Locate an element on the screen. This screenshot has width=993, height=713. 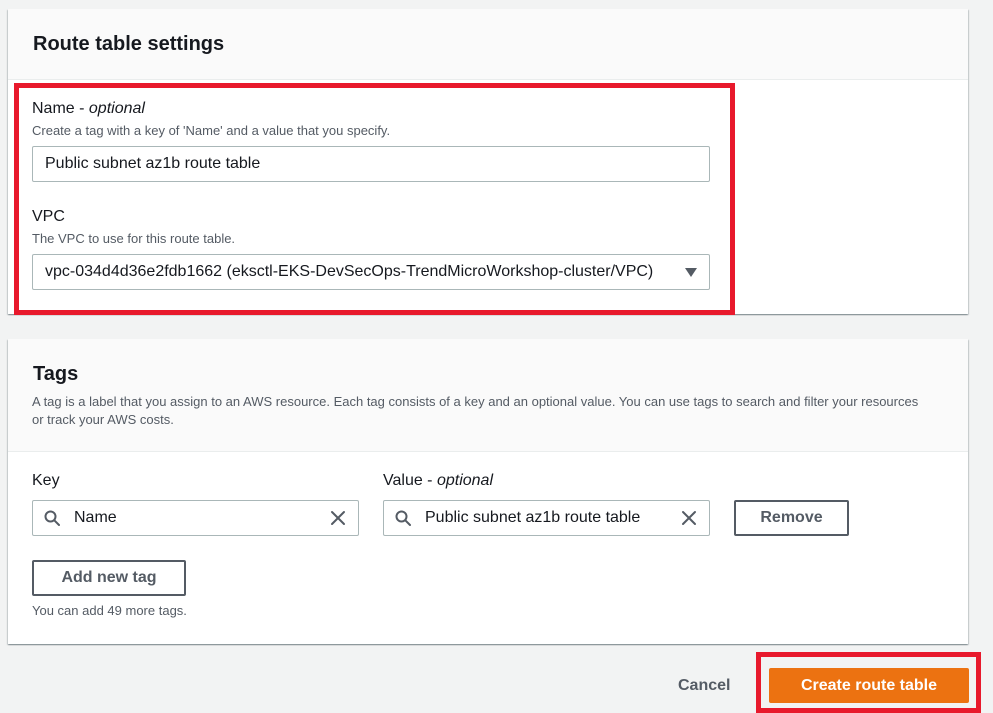
tag-value-input: Public subnet az1b route table is located at coordinates (546, 518).